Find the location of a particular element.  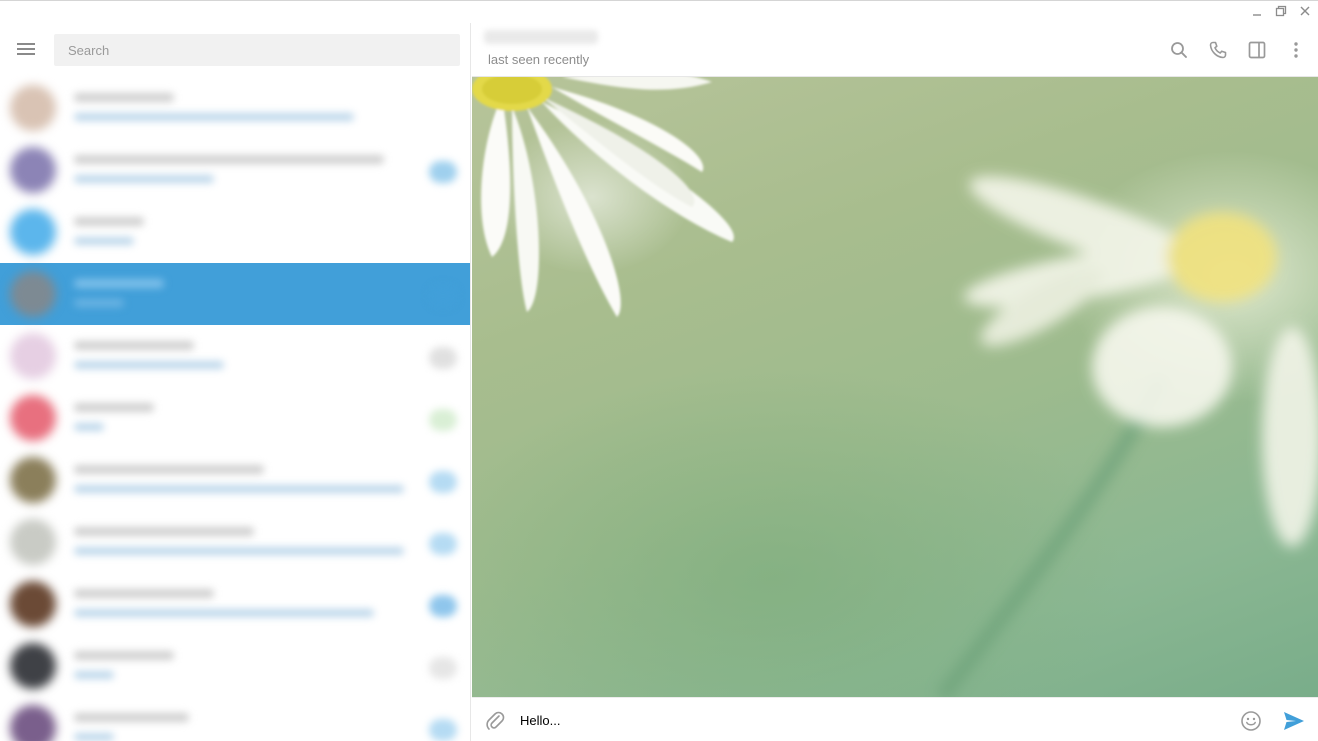

search-input is located at coordinates (257, 50).